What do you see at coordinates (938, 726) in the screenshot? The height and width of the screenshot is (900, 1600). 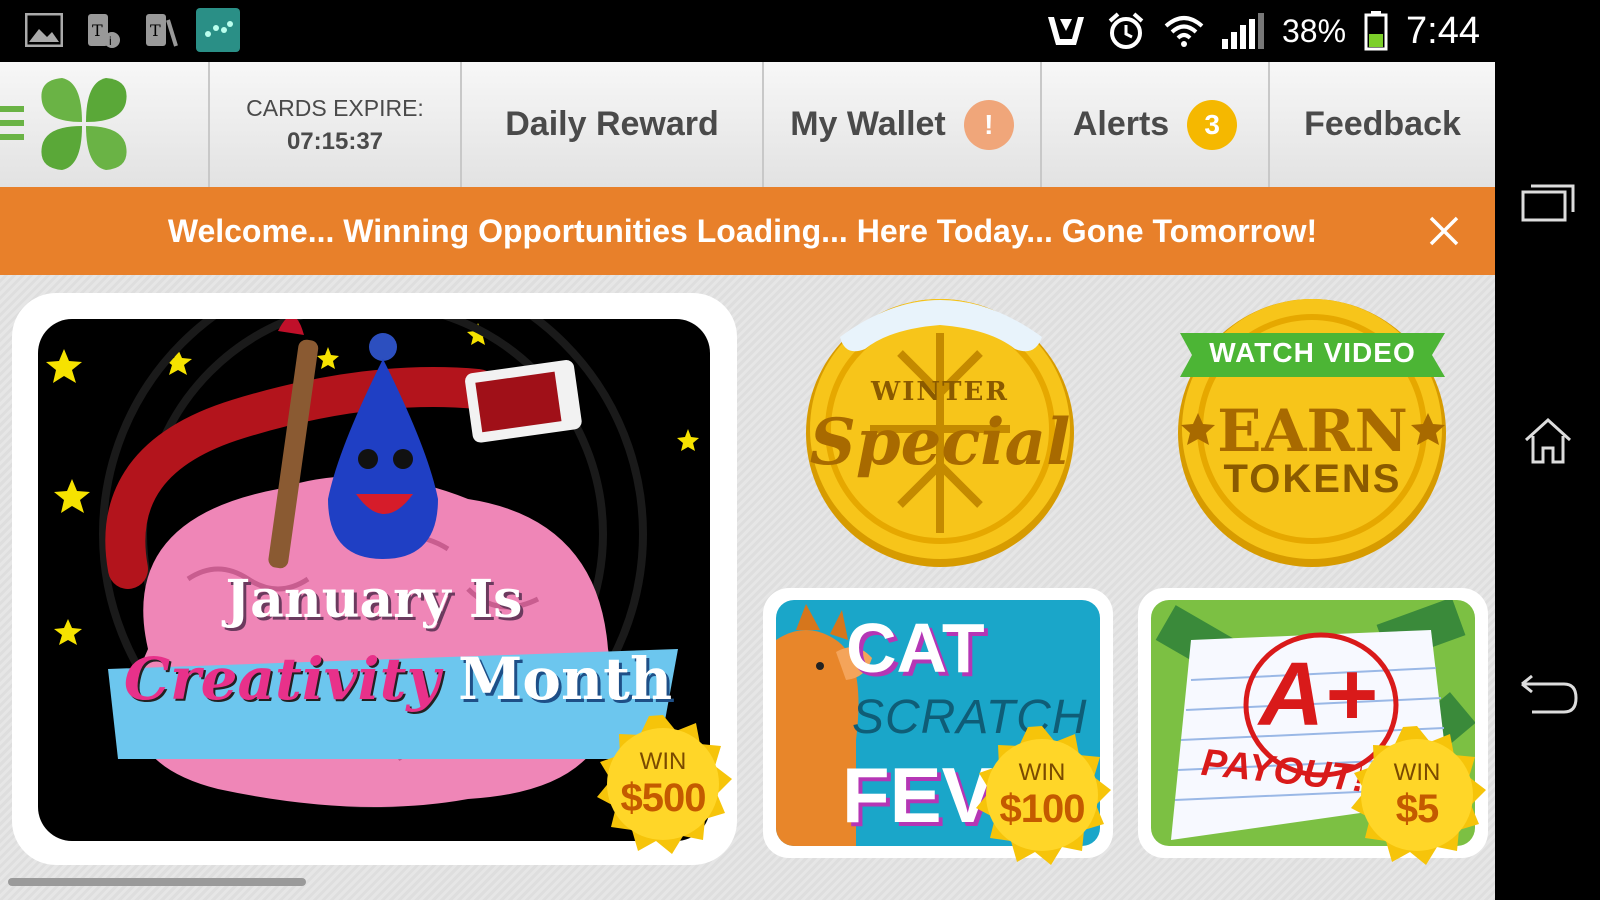 I see `cat-scratch-fever-card: CAT SCRATCH FEVER WIN$100` at bounding box center [938, 726].